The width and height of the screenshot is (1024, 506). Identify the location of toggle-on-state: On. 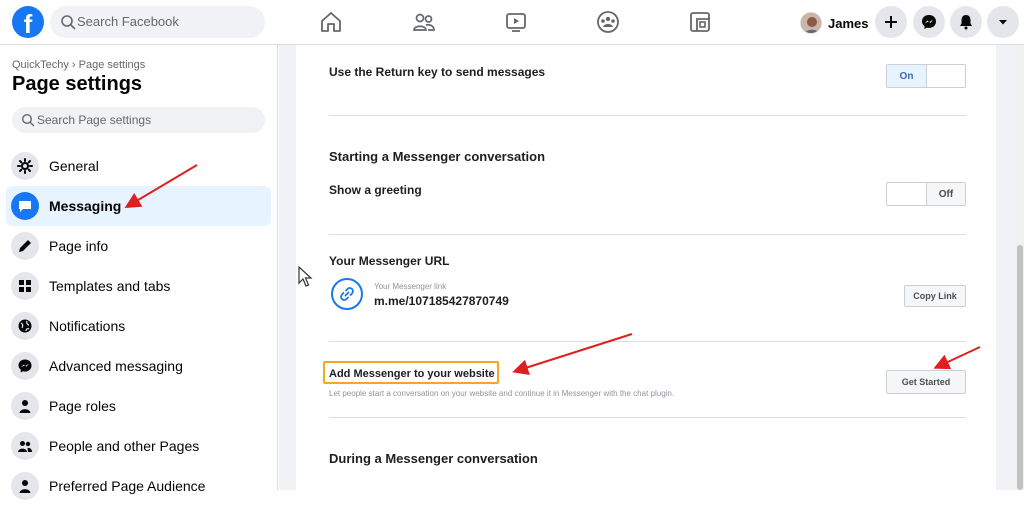
(906, 76).